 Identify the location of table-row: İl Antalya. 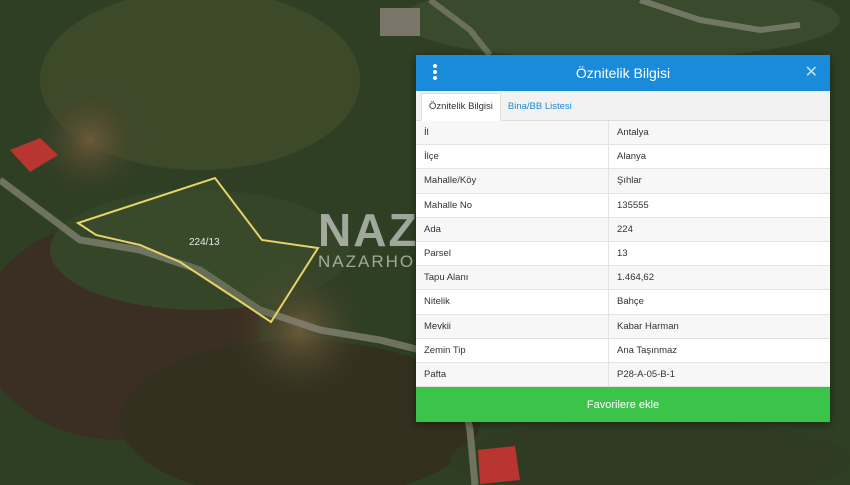
(623, 133).